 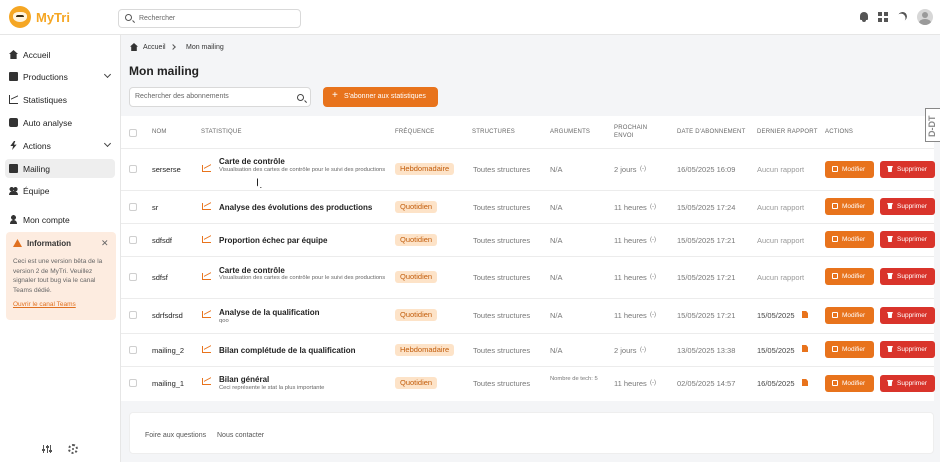 What do you see at coordinates (630, 315) in the screenshot?
I see `next-send: 11 heures` at bounding box center [630, 315].